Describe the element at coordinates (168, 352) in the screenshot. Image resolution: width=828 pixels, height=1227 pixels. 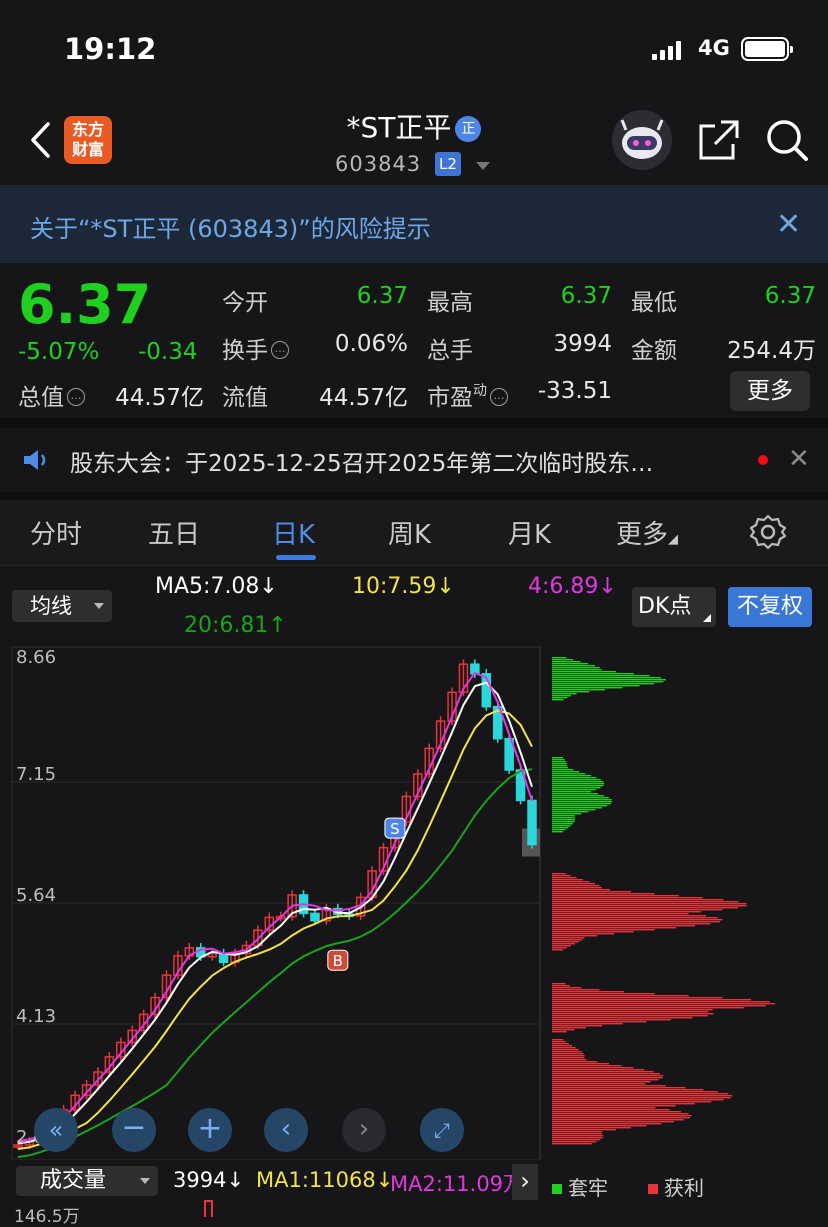
I see `change-value: -0.34` at that location.